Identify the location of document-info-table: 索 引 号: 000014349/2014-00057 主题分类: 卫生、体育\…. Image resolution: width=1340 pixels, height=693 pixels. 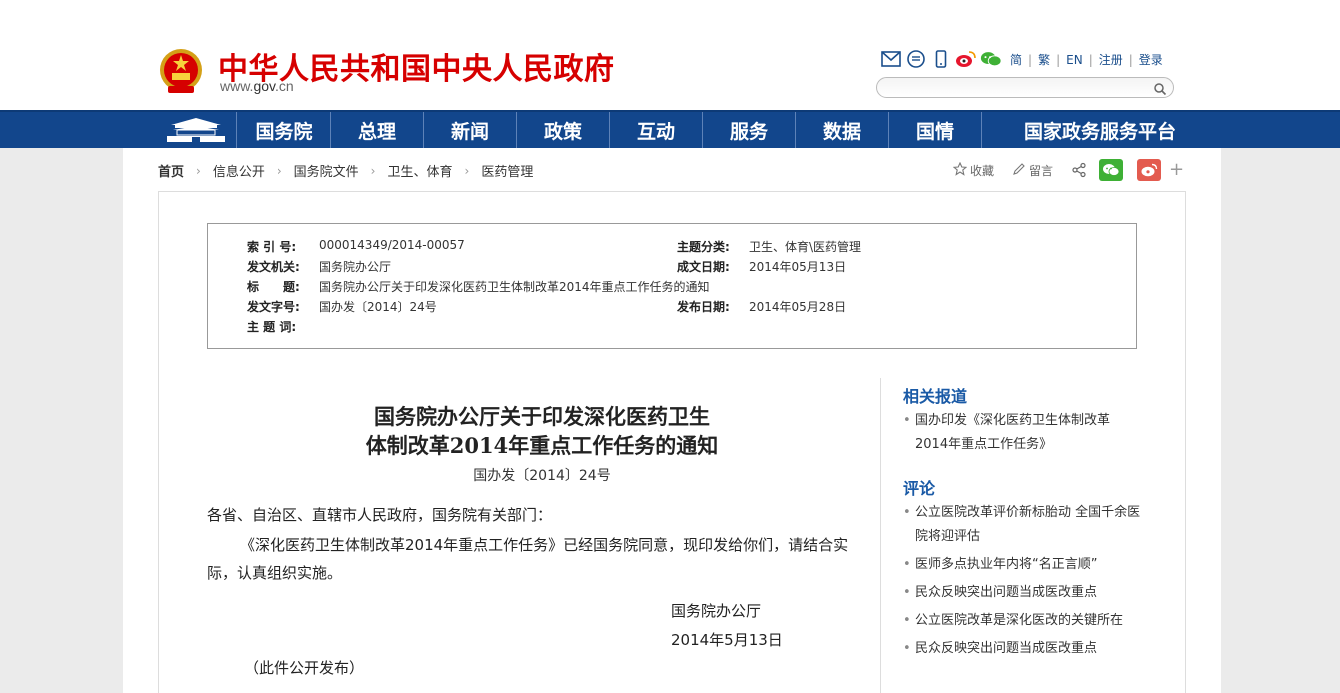
(672, 286).